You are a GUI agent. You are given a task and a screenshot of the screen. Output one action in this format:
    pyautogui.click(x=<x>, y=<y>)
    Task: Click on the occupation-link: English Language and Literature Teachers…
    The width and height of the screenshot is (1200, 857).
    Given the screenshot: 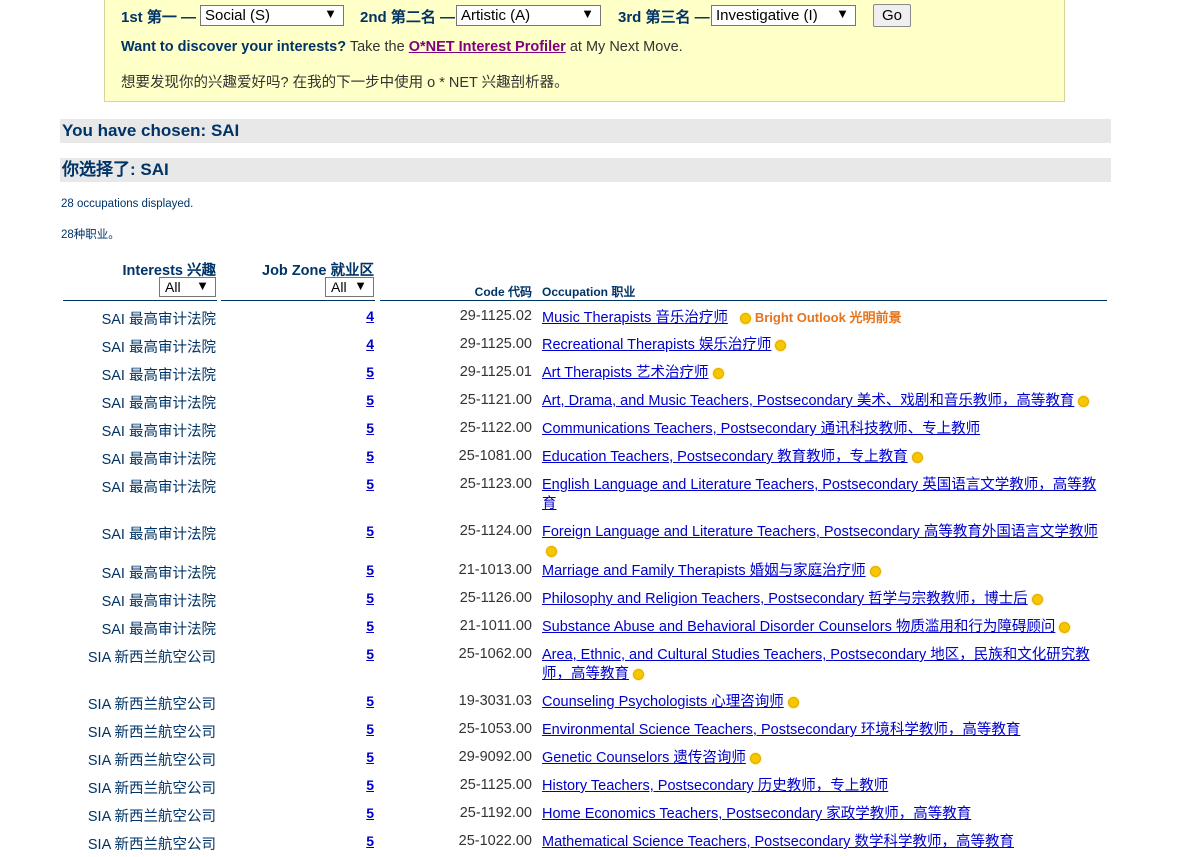 What is the action you would take?
    pyautogui.click(x=819, y=494)
    